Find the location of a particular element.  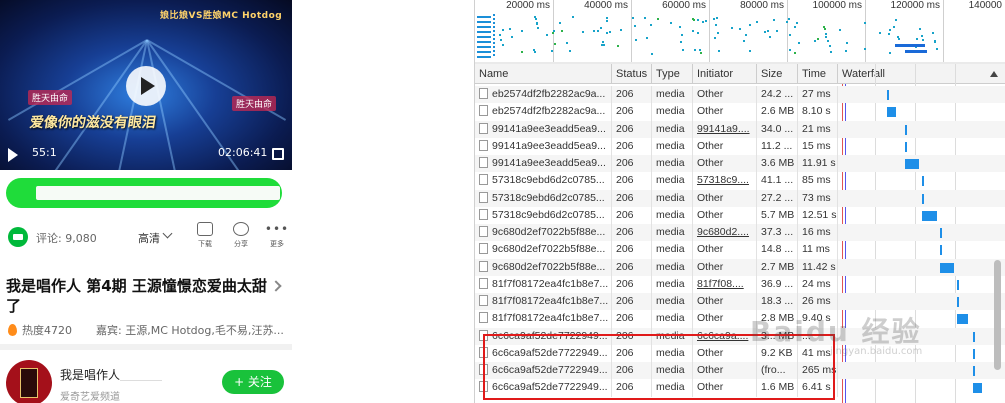

share-label: 分享 is located at coordinates (241, 244).